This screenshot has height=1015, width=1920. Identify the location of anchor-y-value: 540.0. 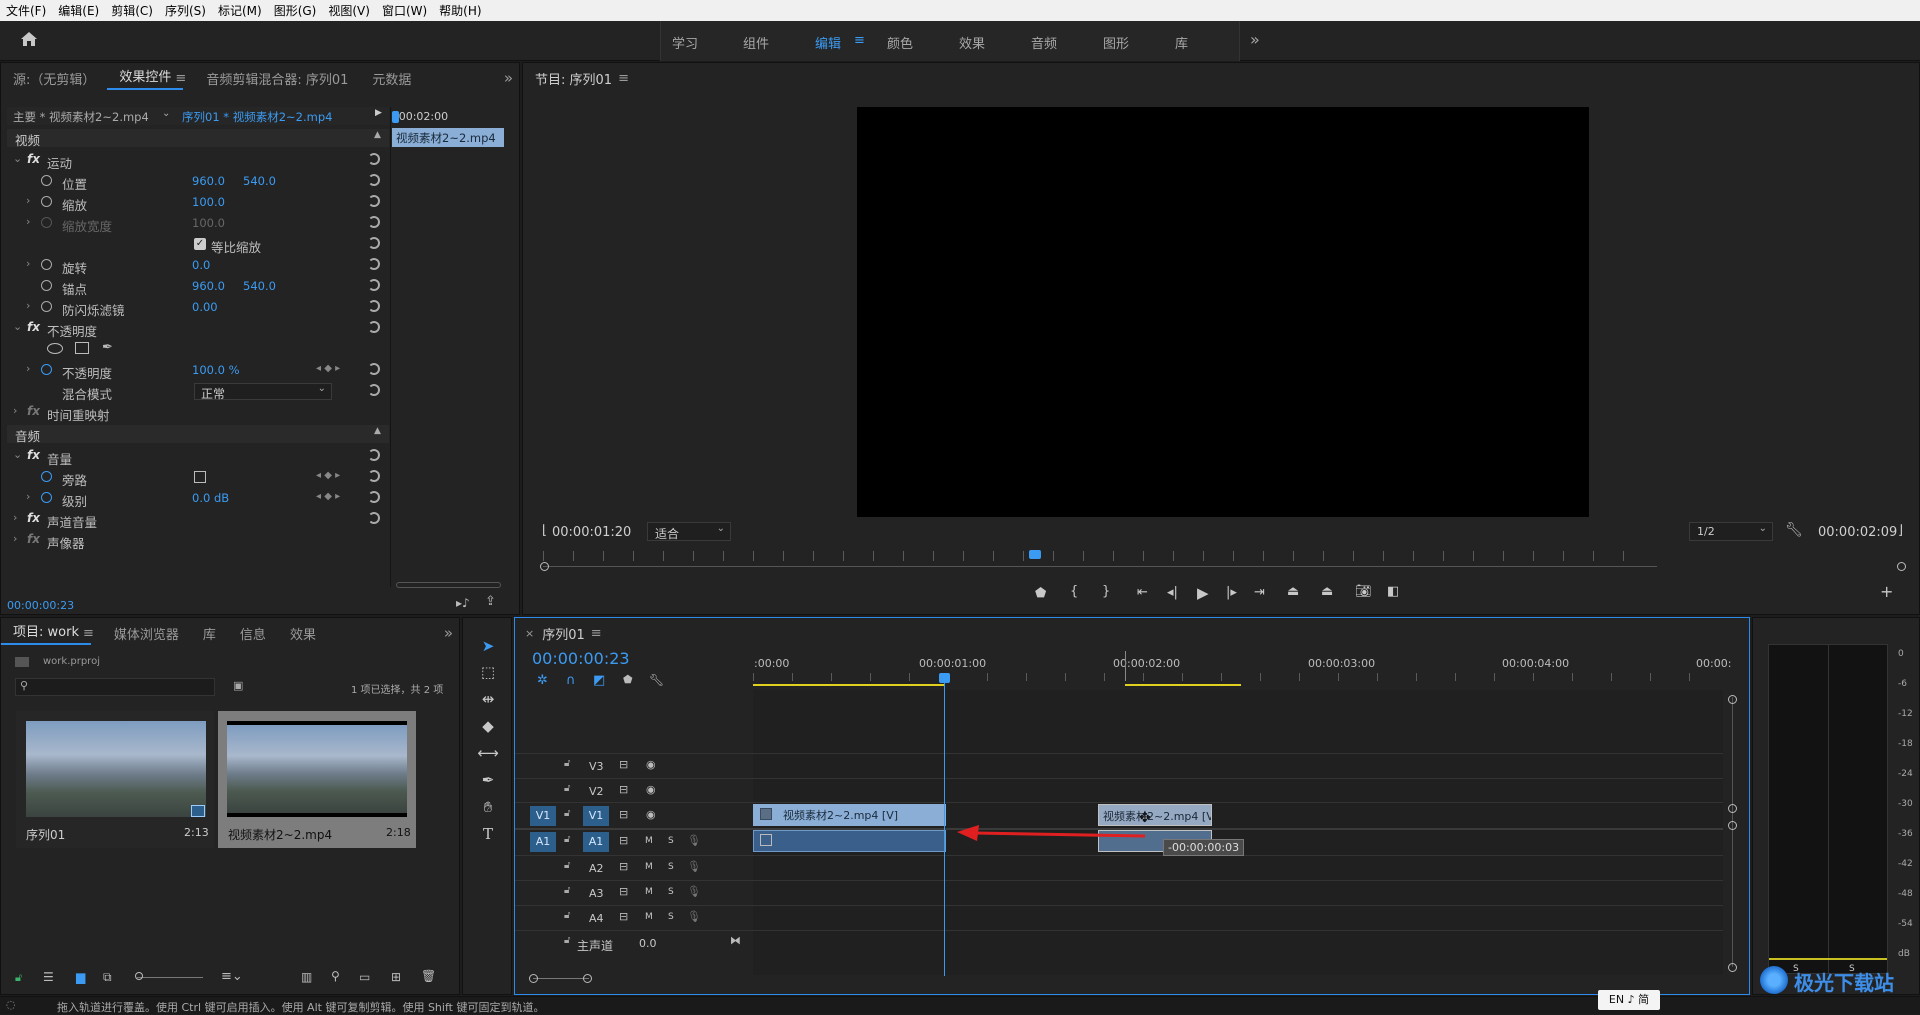
(259, 286).